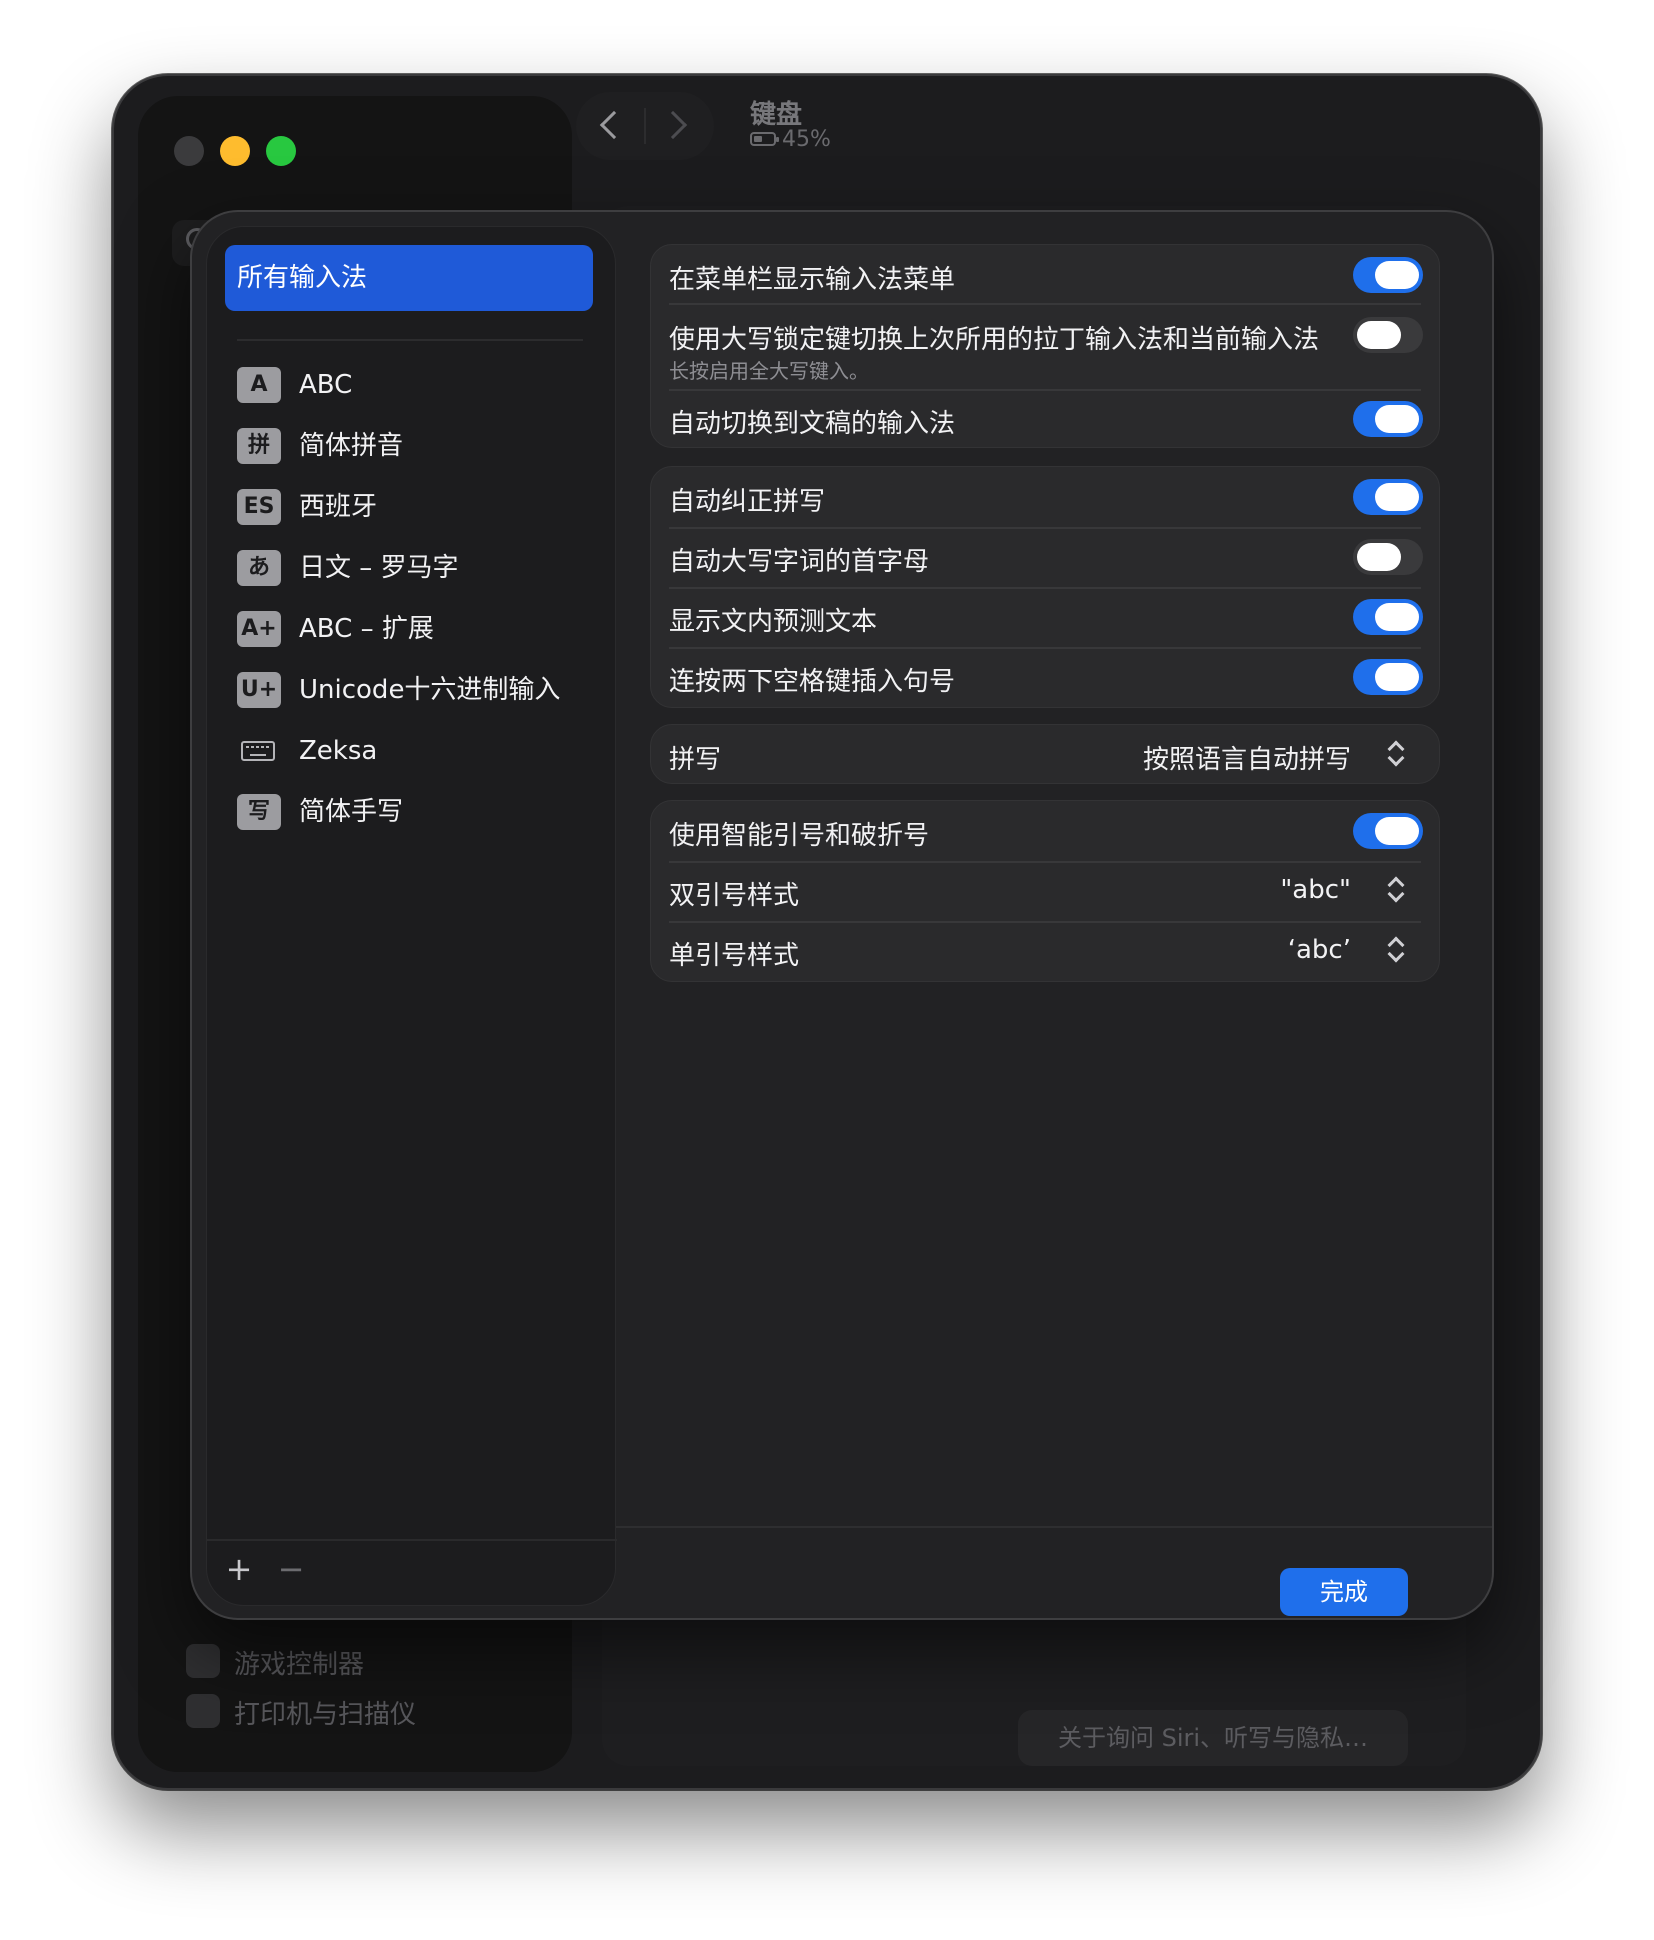  I want to click on handwriting-icon: 写, so click(259, 812).